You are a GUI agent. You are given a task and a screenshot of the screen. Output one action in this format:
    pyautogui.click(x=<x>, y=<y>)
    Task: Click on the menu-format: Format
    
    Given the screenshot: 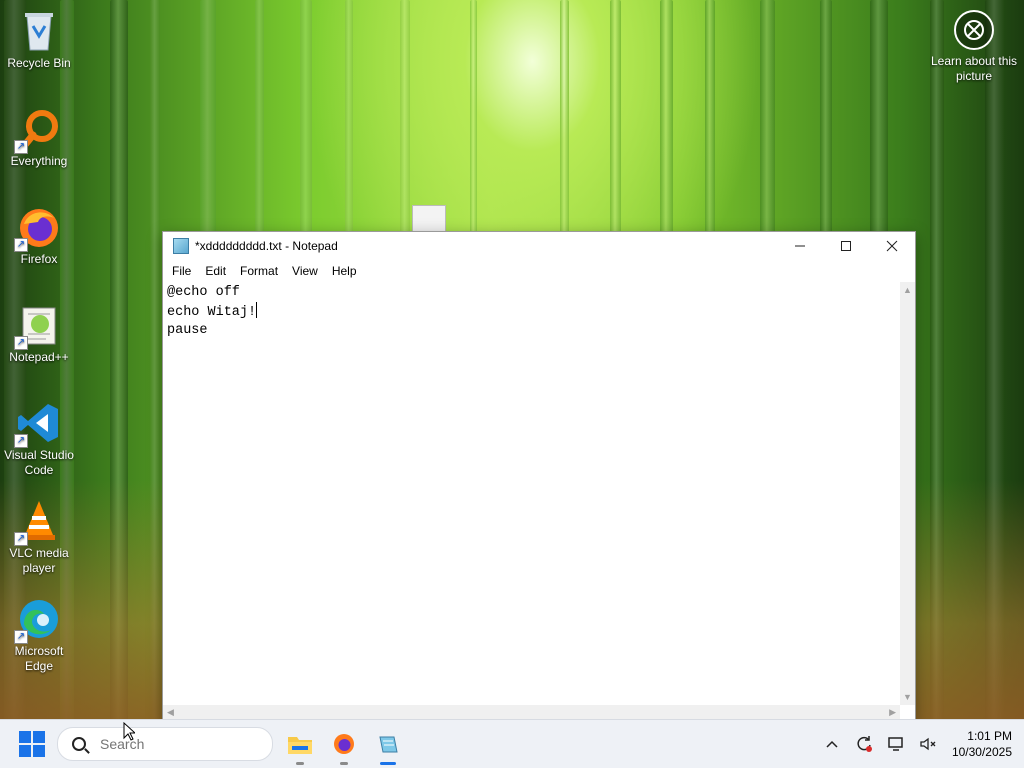 What is the action you would take?
    pyautogui.click(x=259, y=271)
    